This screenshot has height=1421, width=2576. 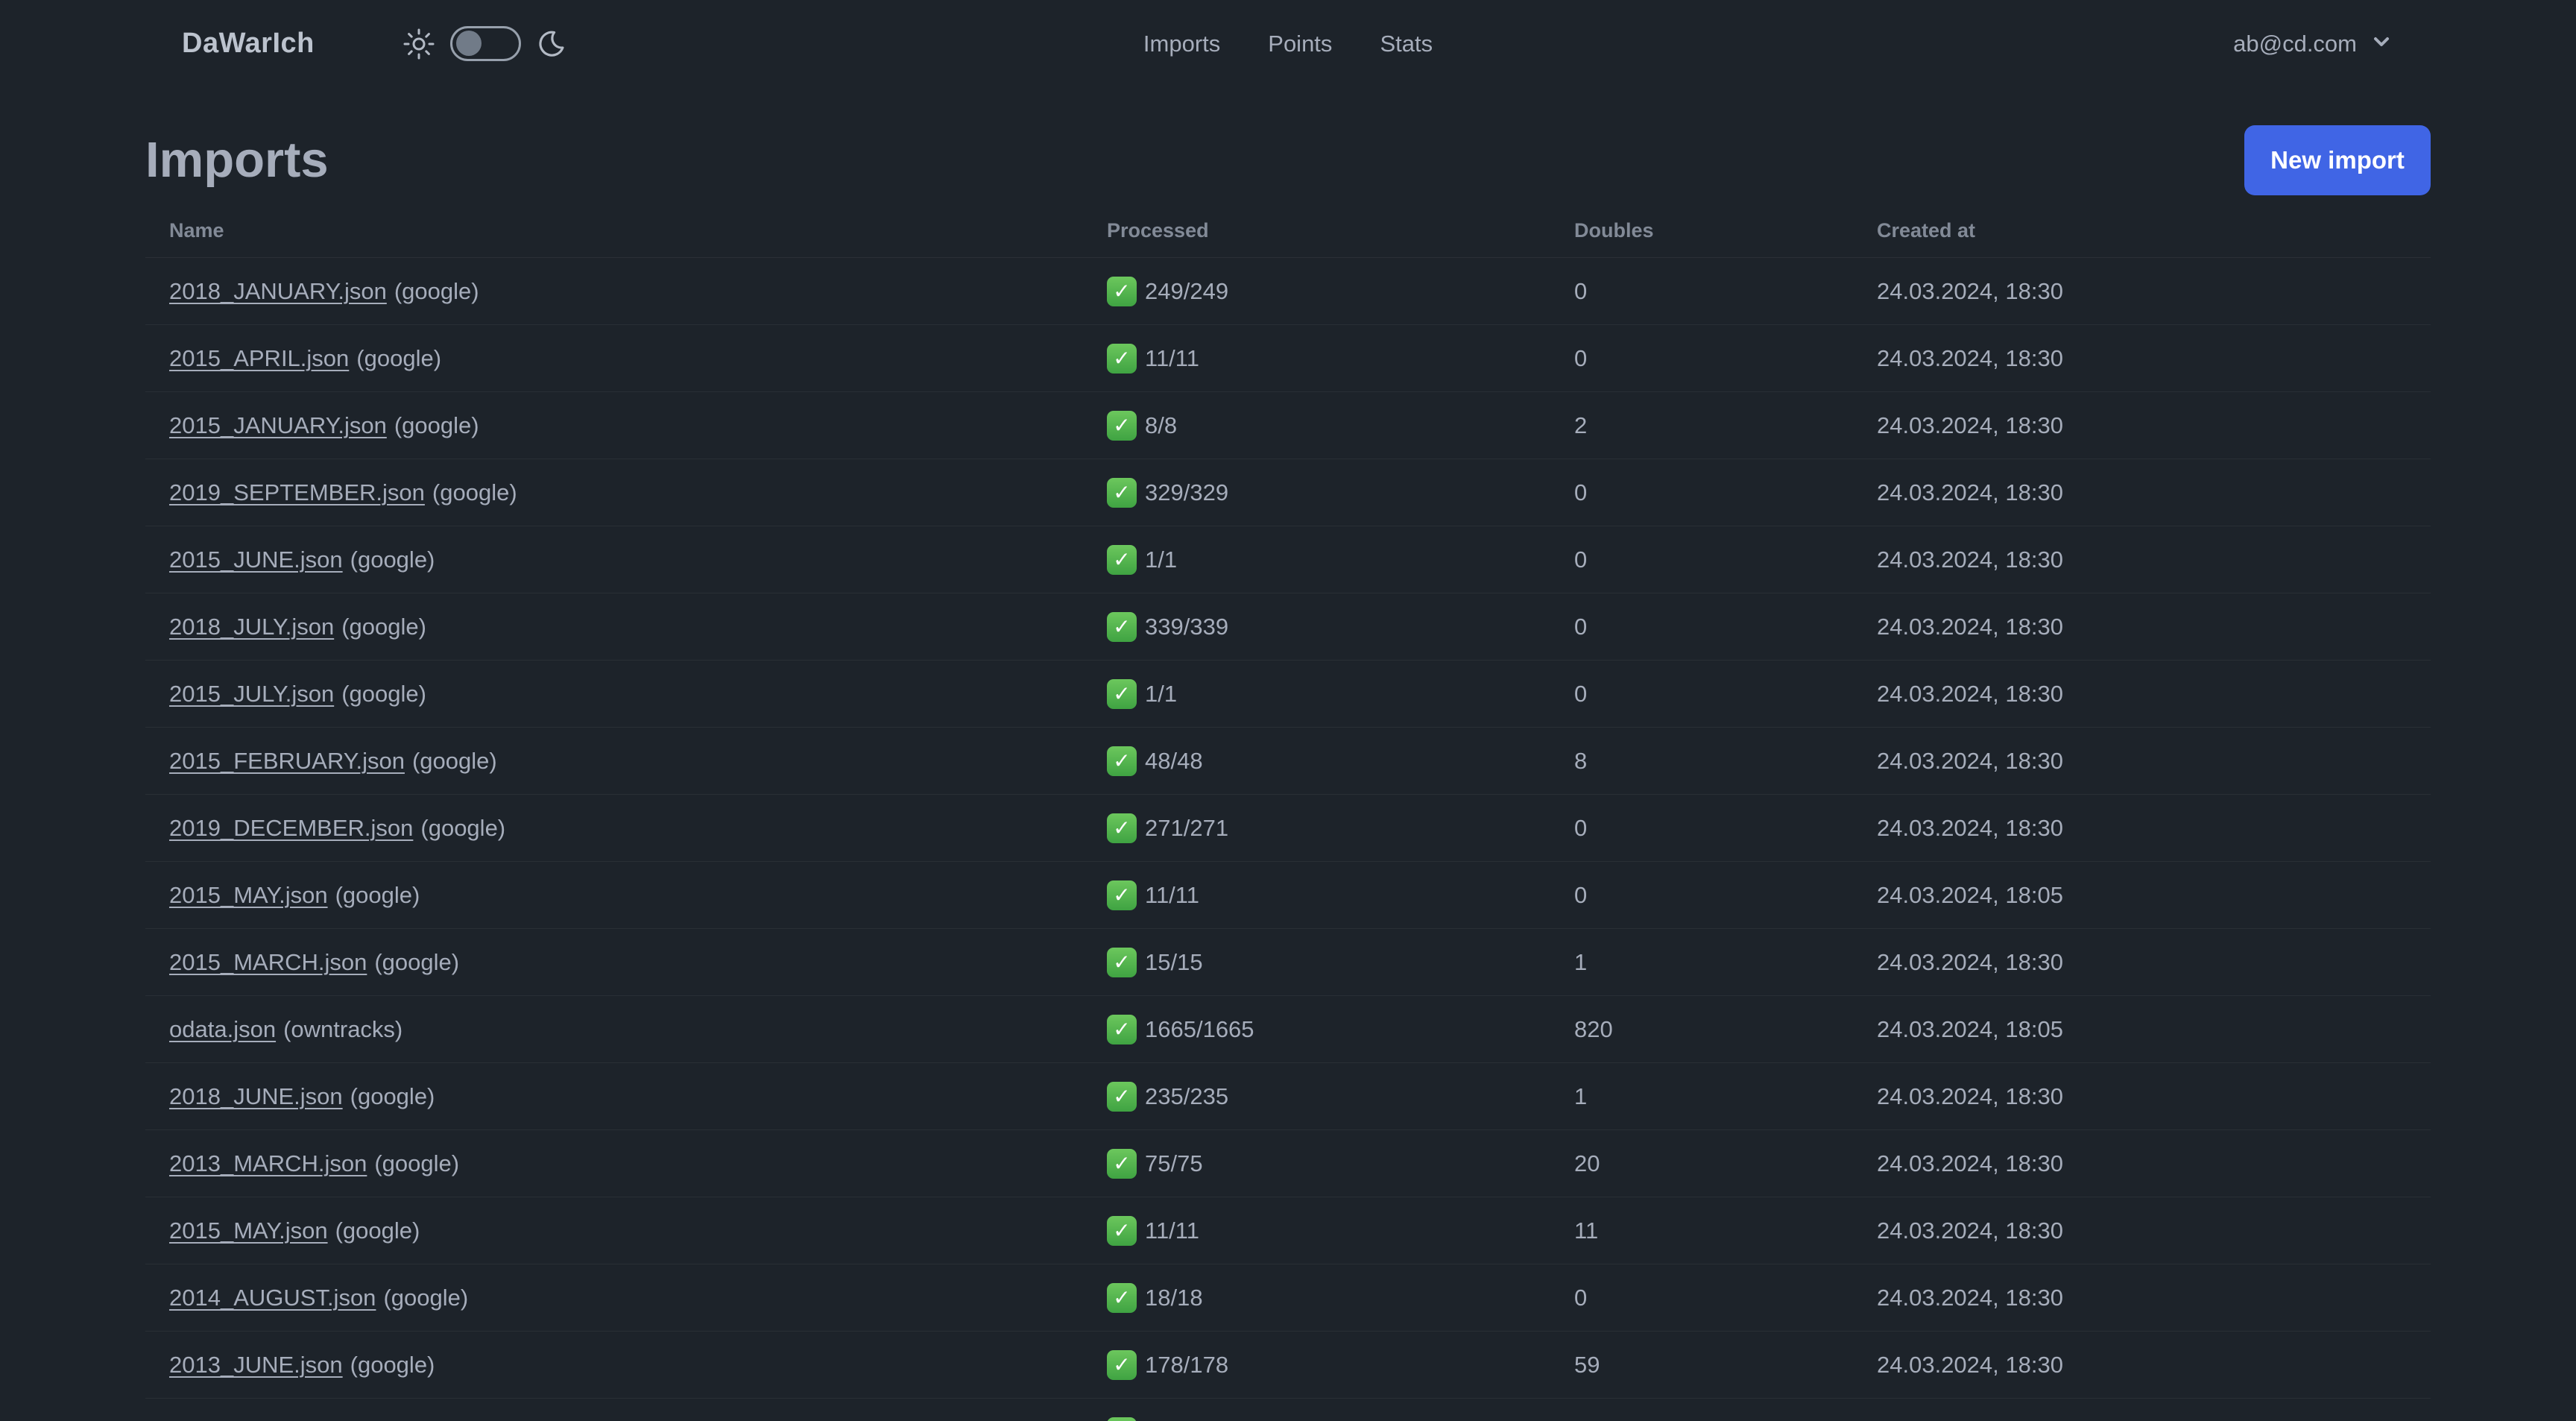 I want to click on import-file-link: 2015_FEBRUARY.json, so click(x=287, y=761).